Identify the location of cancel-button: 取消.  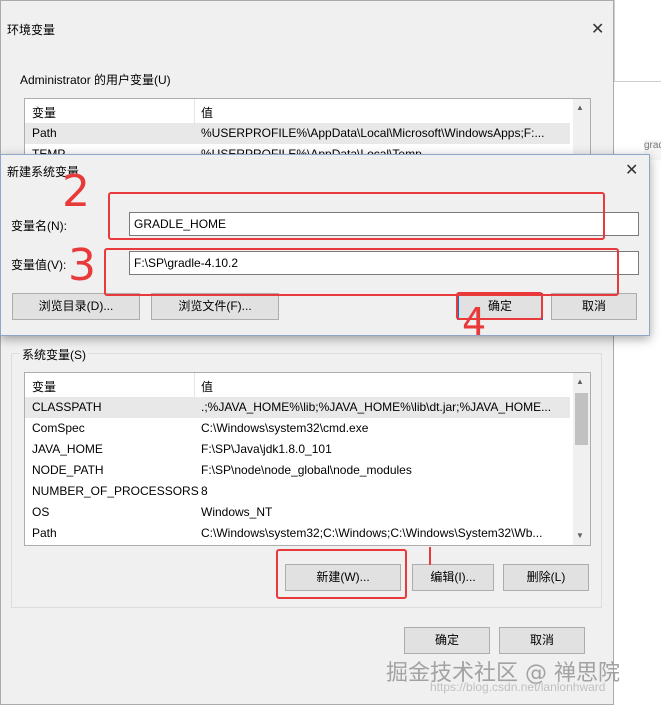
(542, 640).